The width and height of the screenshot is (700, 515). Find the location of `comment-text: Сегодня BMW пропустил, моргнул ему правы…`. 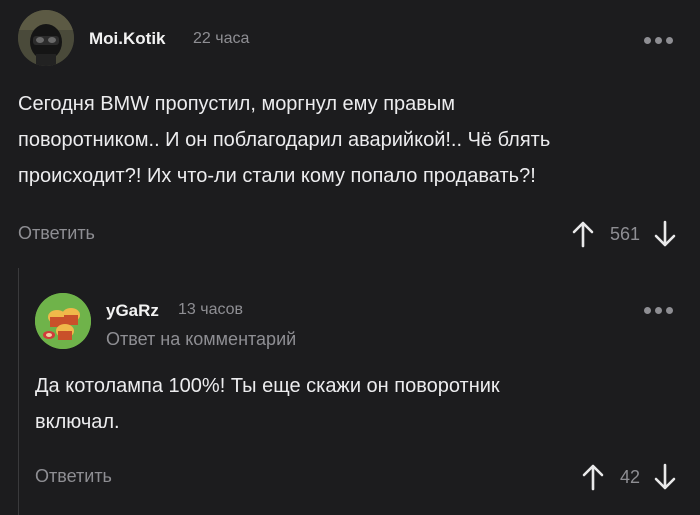

comment-text: Сегодня BMW пропустил, моргнул ему правы… is located at coordinates (284, 140).